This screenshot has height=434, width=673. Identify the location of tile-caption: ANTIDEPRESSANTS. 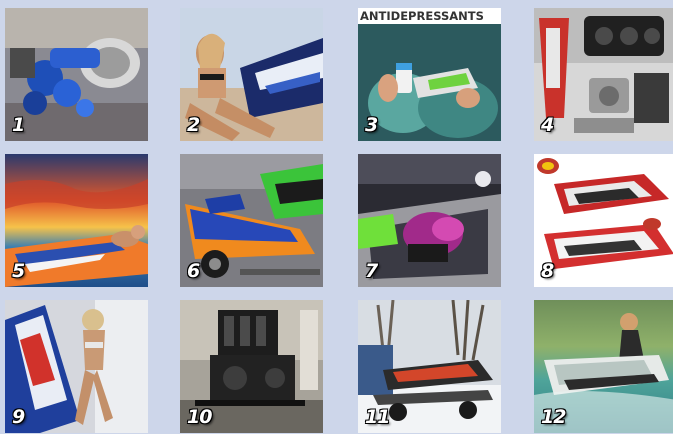
(429, 16).